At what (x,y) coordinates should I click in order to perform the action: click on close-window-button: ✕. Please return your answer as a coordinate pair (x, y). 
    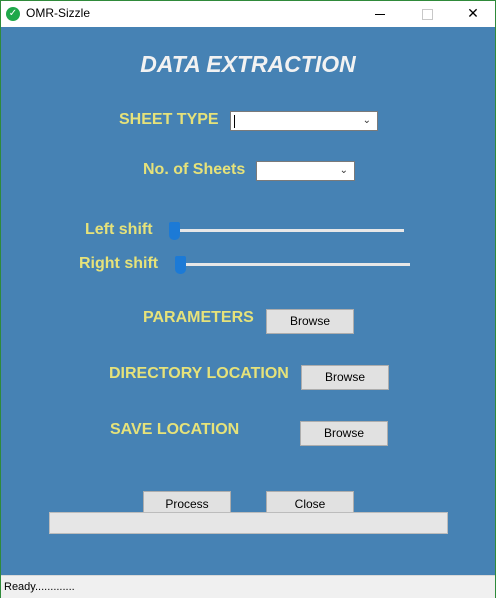
    Looking at the image, I should click on (473, 14).